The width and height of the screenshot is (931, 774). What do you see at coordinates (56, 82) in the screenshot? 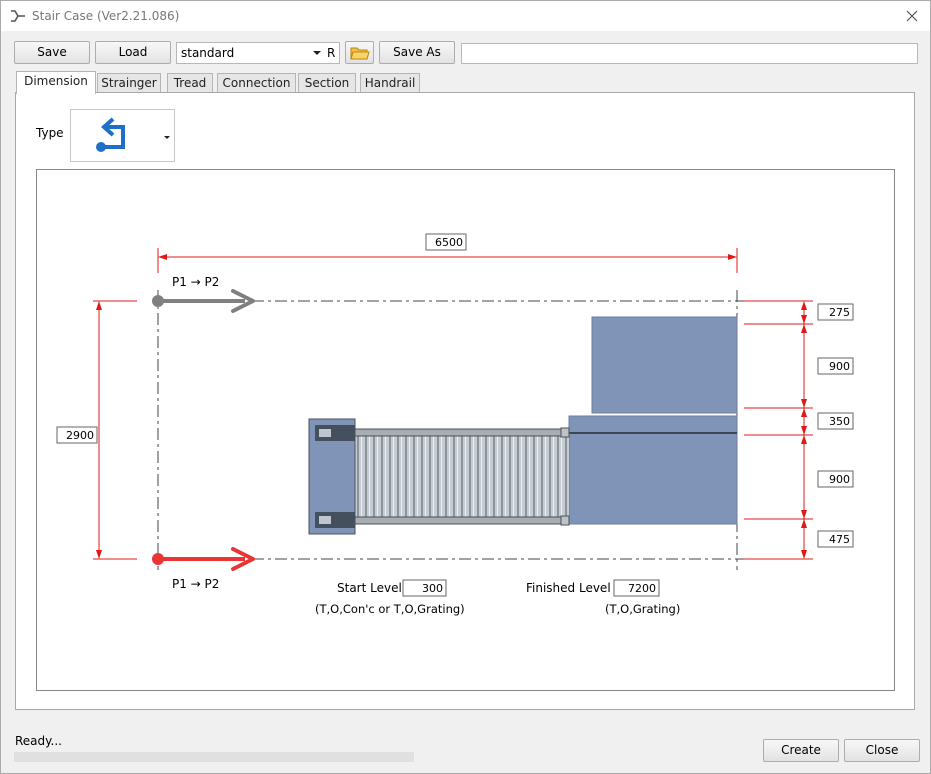
I see `tab-dimension: Dimension` at bounding box center [56, 82].